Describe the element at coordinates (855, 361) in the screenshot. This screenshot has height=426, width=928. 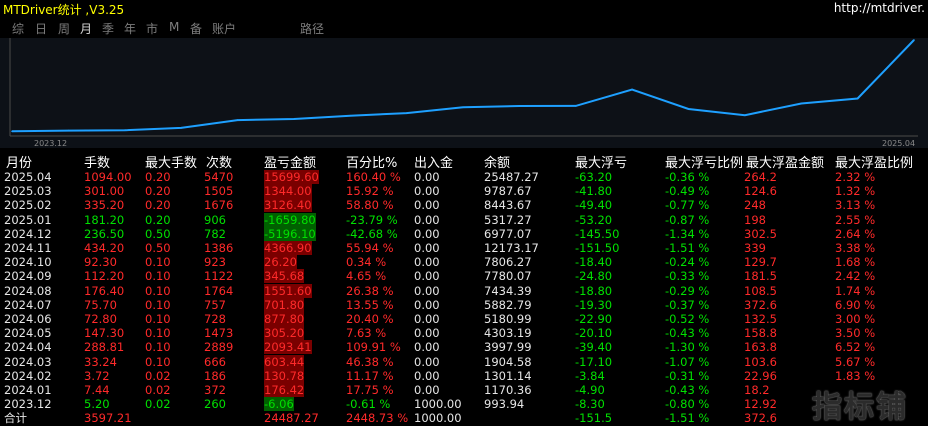
I see `cell-maxgainpct: 5.67 %` at that location.